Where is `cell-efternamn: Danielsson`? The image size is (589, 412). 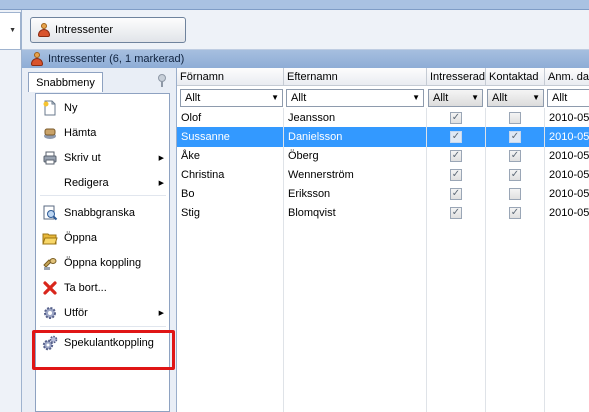 cell-efternamn: Danielsson is located at coordinates (315, 137).